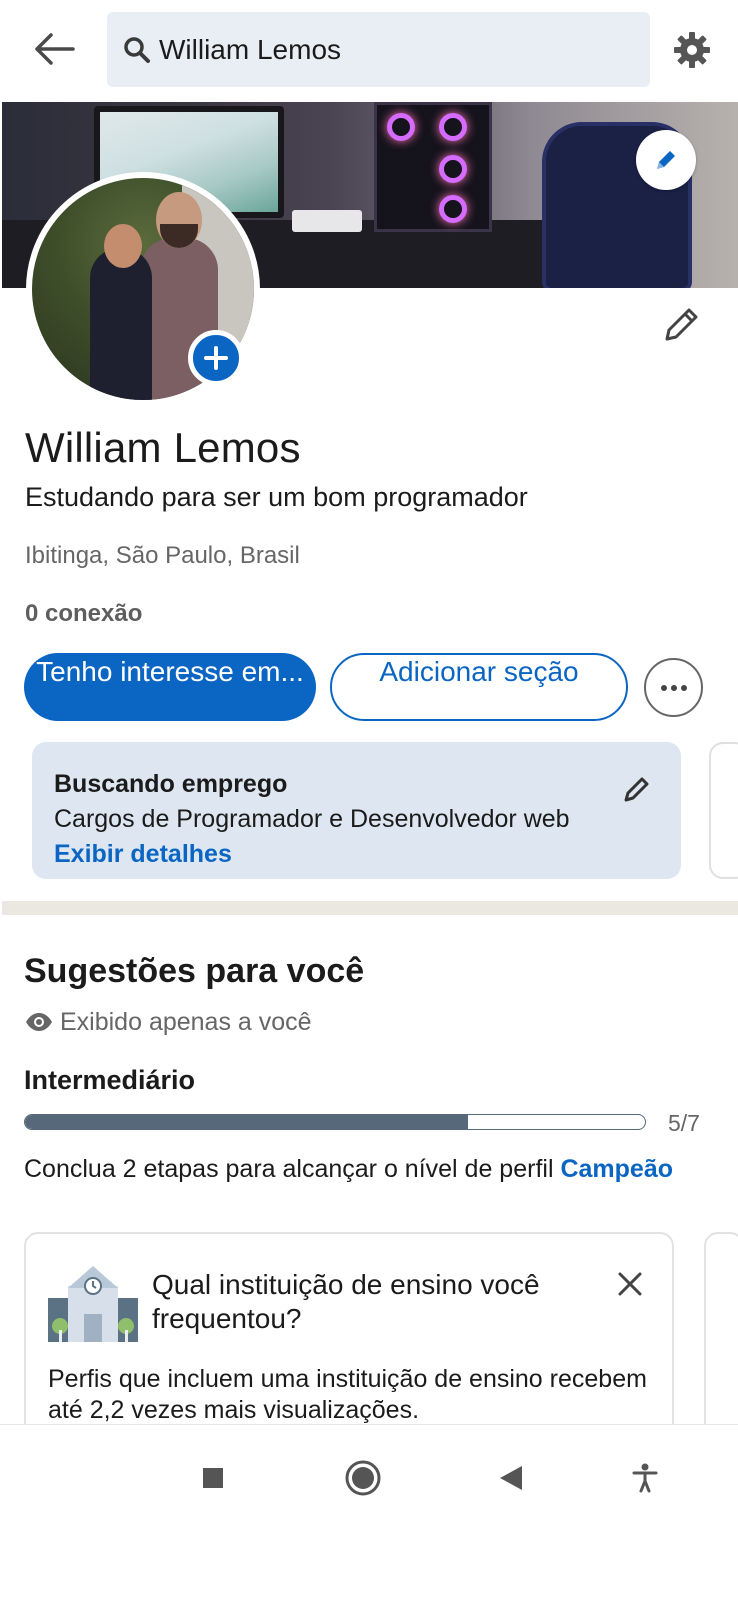 The height and width of the screenshot is (1600, 738). I want to click on circle-icon, so click(363, 1478).